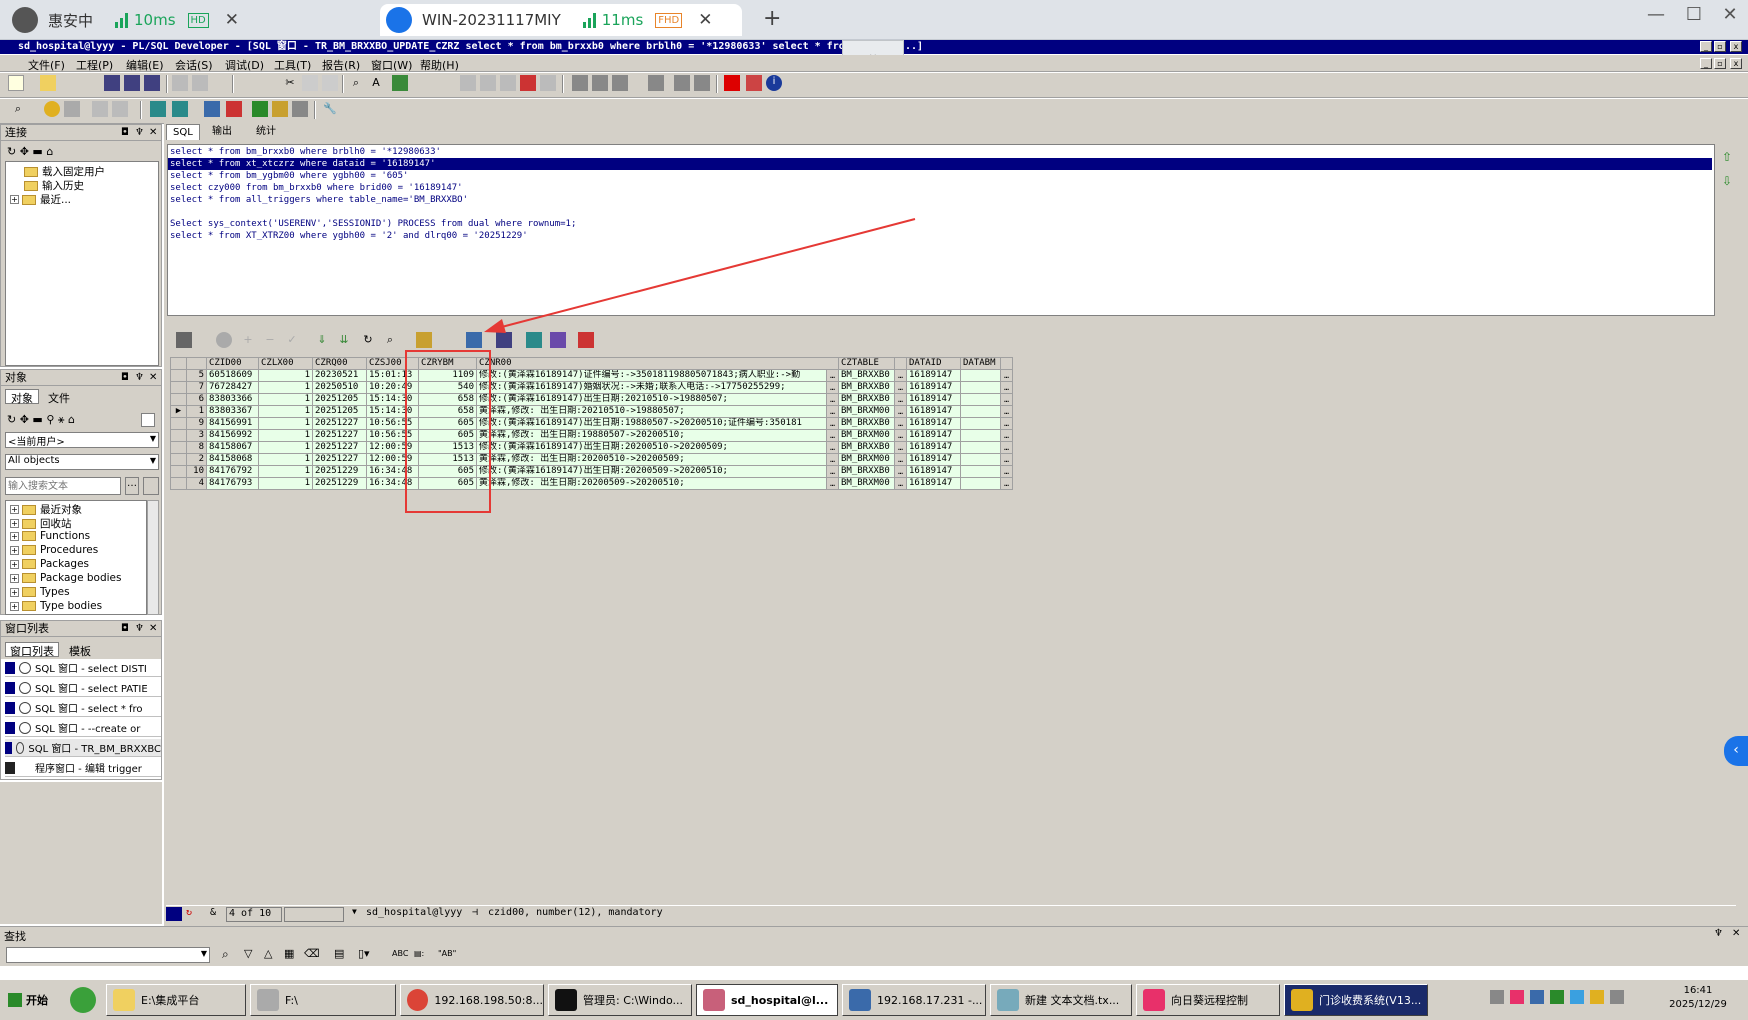 Image resolution: width=1748 pixels, height=1020 pixels. What do you see at coordinates (356, 83) in the screenshot?
I see `find-icon: ⌕` at bounding box center [356, 83].